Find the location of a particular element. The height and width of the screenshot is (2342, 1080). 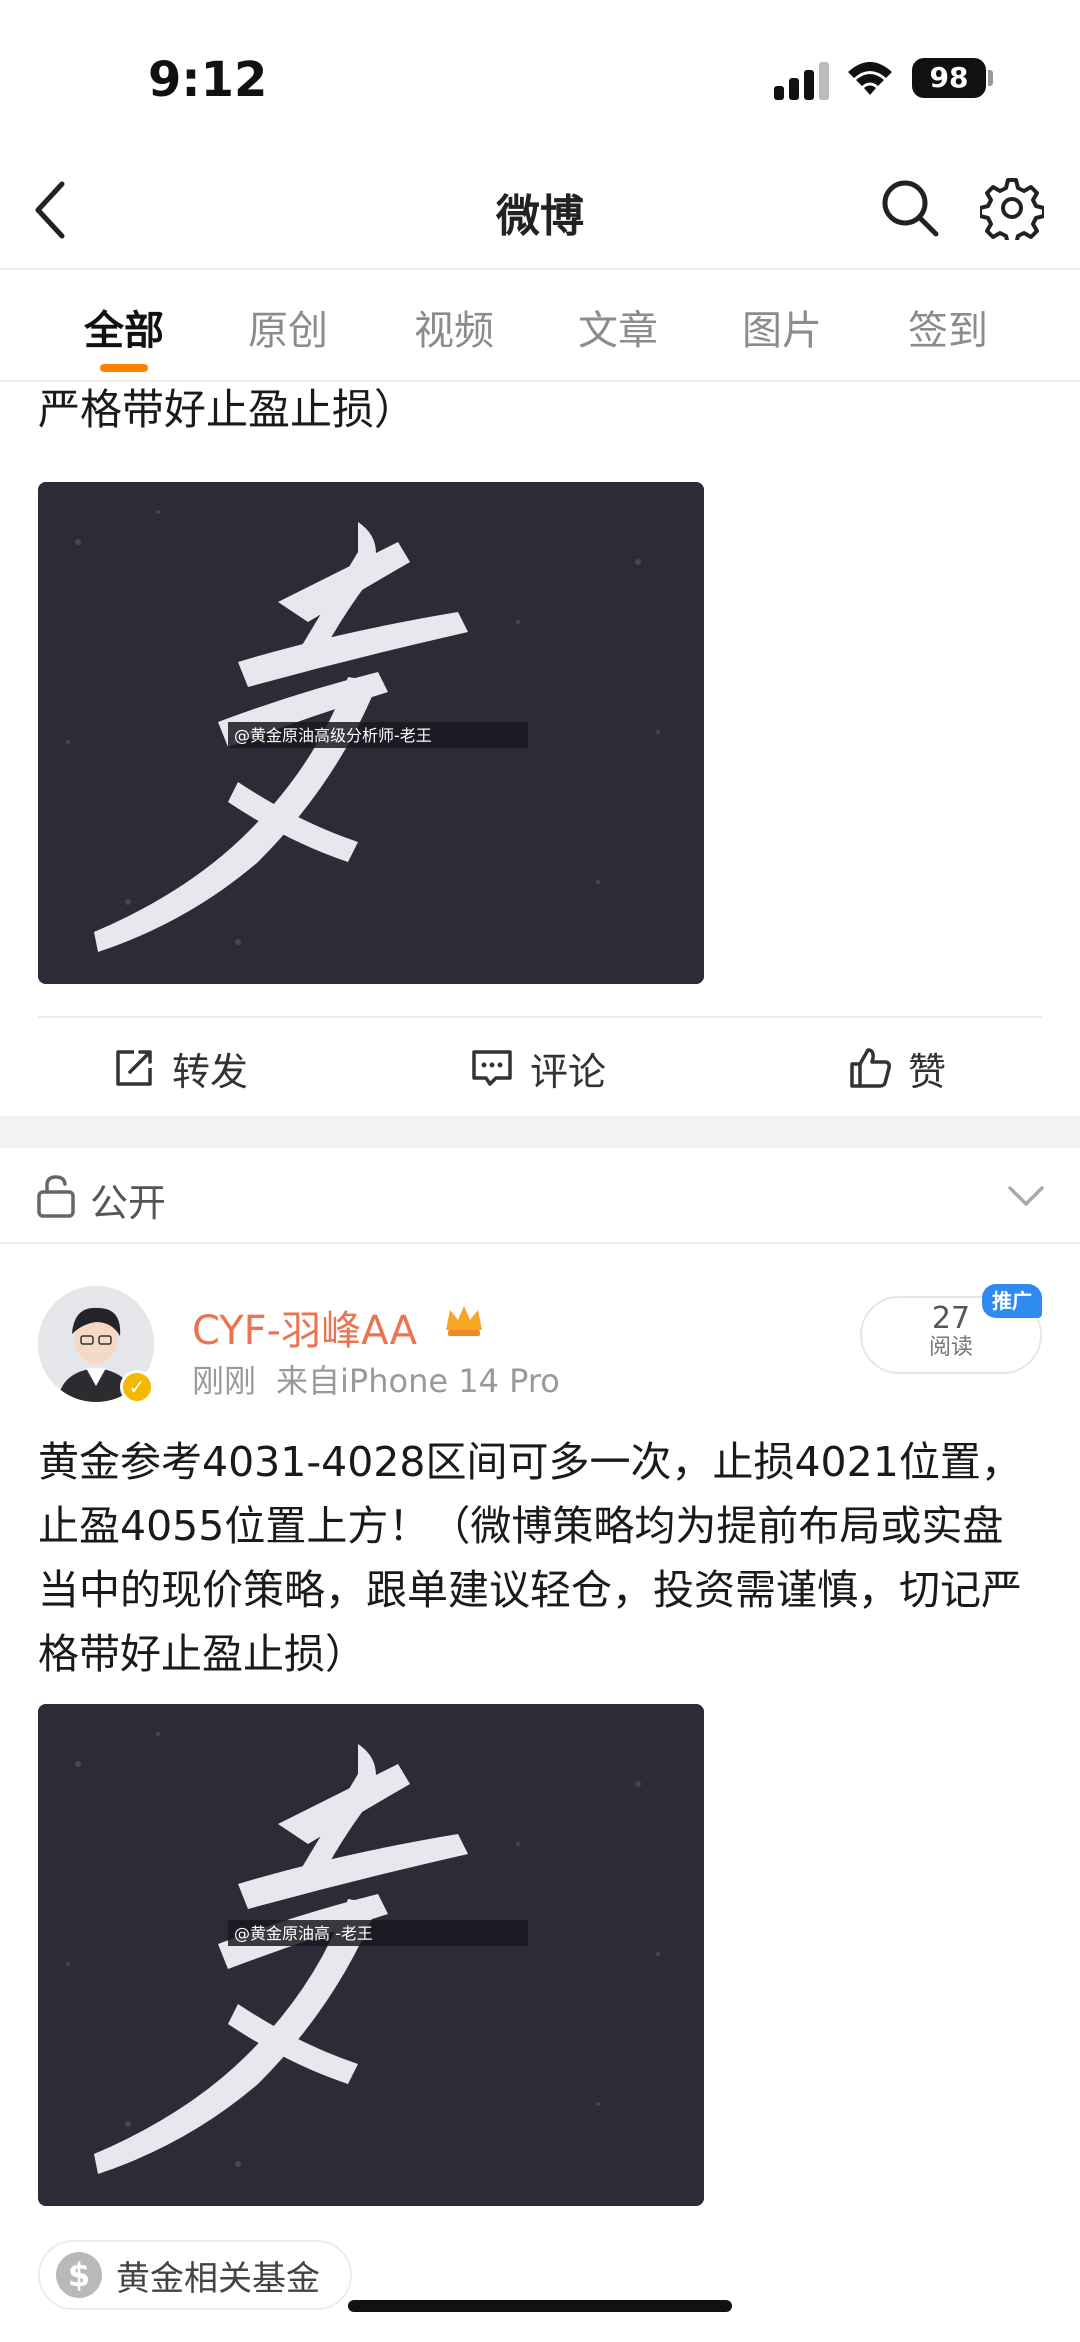

promo-badge: 推广 is located at coordinates (1012, 1301).